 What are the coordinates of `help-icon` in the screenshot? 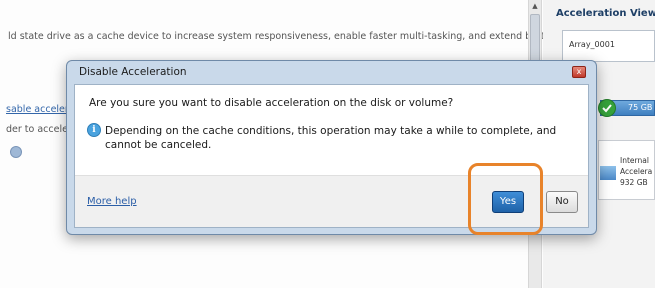 It's located at (16, 152).